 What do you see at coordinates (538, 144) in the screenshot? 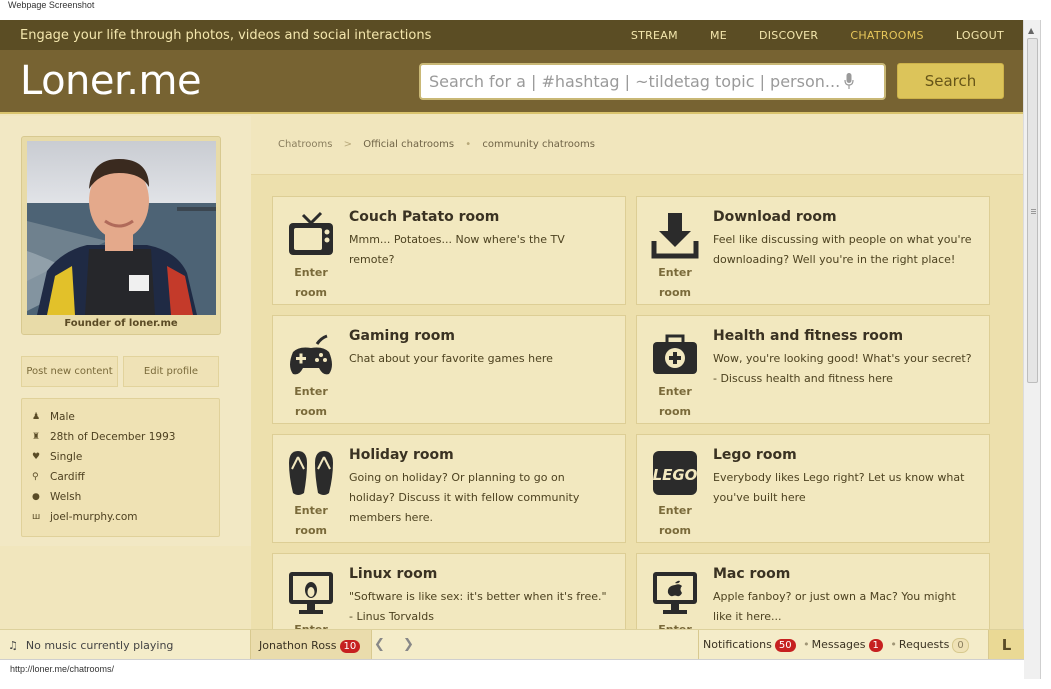
I see `breadcrumb-community: community chatrooms` at bounding box center [538, 144].